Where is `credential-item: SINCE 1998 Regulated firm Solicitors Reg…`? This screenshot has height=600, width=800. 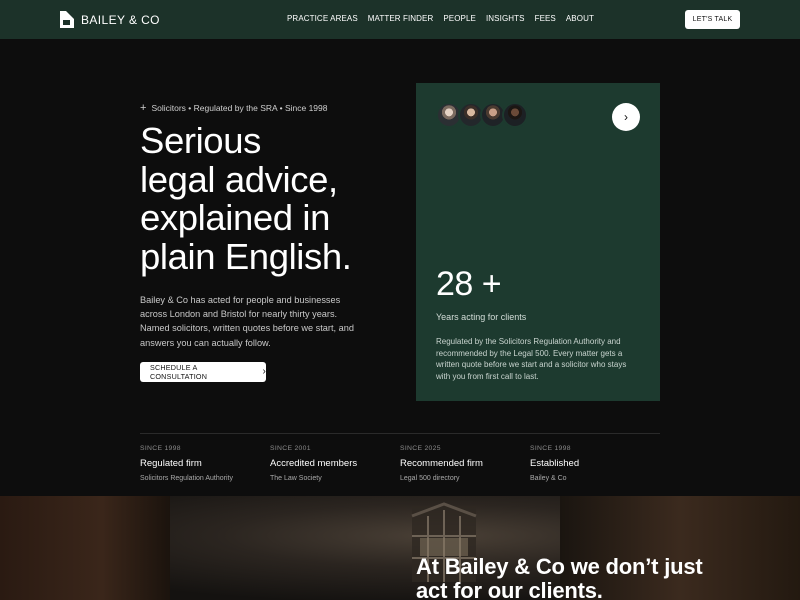 credential-item: SINCE 1998 Regulated firm Solicitors Reg… is located at coordinates (205, 463).